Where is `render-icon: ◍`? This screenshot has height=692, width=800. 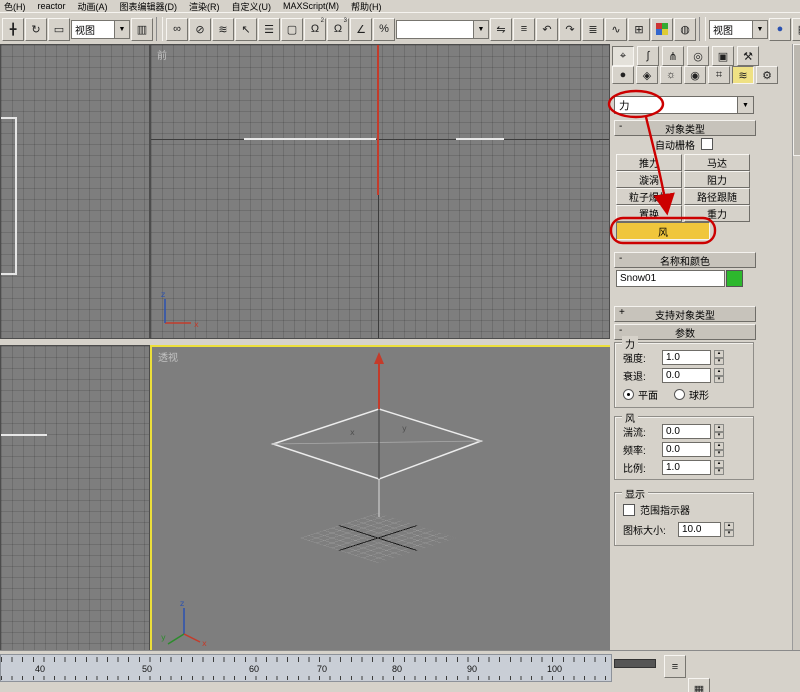 render-icon: ◍ is located at coordinates (685, 29).